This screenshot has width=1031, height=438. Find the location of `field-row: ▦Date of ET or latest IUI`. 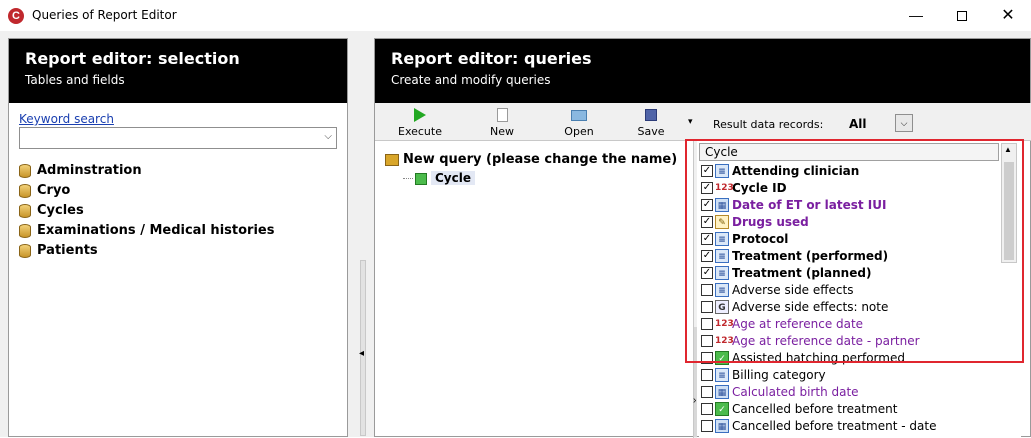

field-row: ▦Date of ET or latest IUI is located at coordinates (818, 205).